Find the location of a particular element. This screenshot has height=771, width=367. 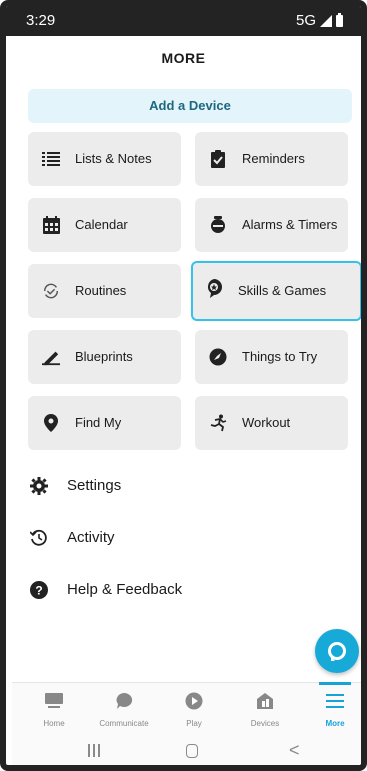

card-label: Reminders is located at coordinates (273, 158).